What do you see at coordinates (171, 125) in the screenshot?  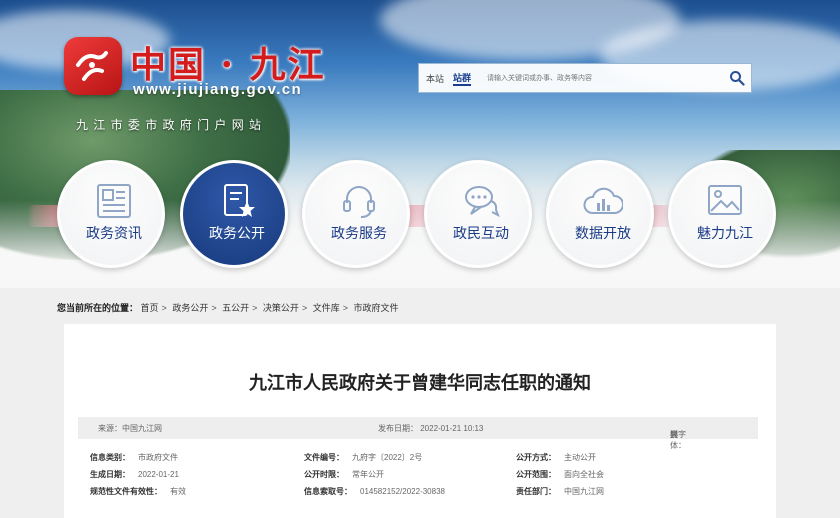 I see `site-subtitle: 九江市委市政府门户网站` at bounding box center [171, 125].